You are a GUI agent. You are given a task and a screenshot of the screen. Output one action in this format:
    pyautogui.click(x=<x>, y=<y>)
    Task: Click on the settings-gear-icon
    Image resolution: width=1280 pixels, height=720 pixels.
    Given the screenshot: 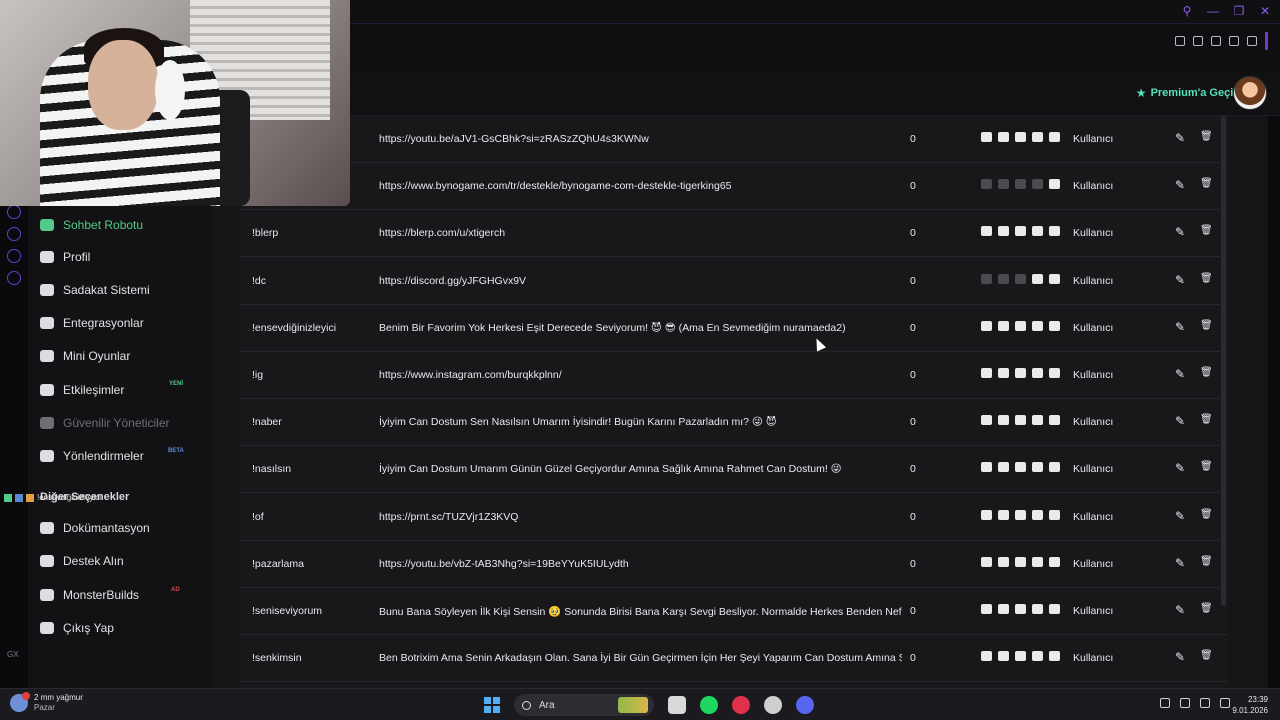 What is the action you would take?
    pyautogui.click(x=14, y=278)
    